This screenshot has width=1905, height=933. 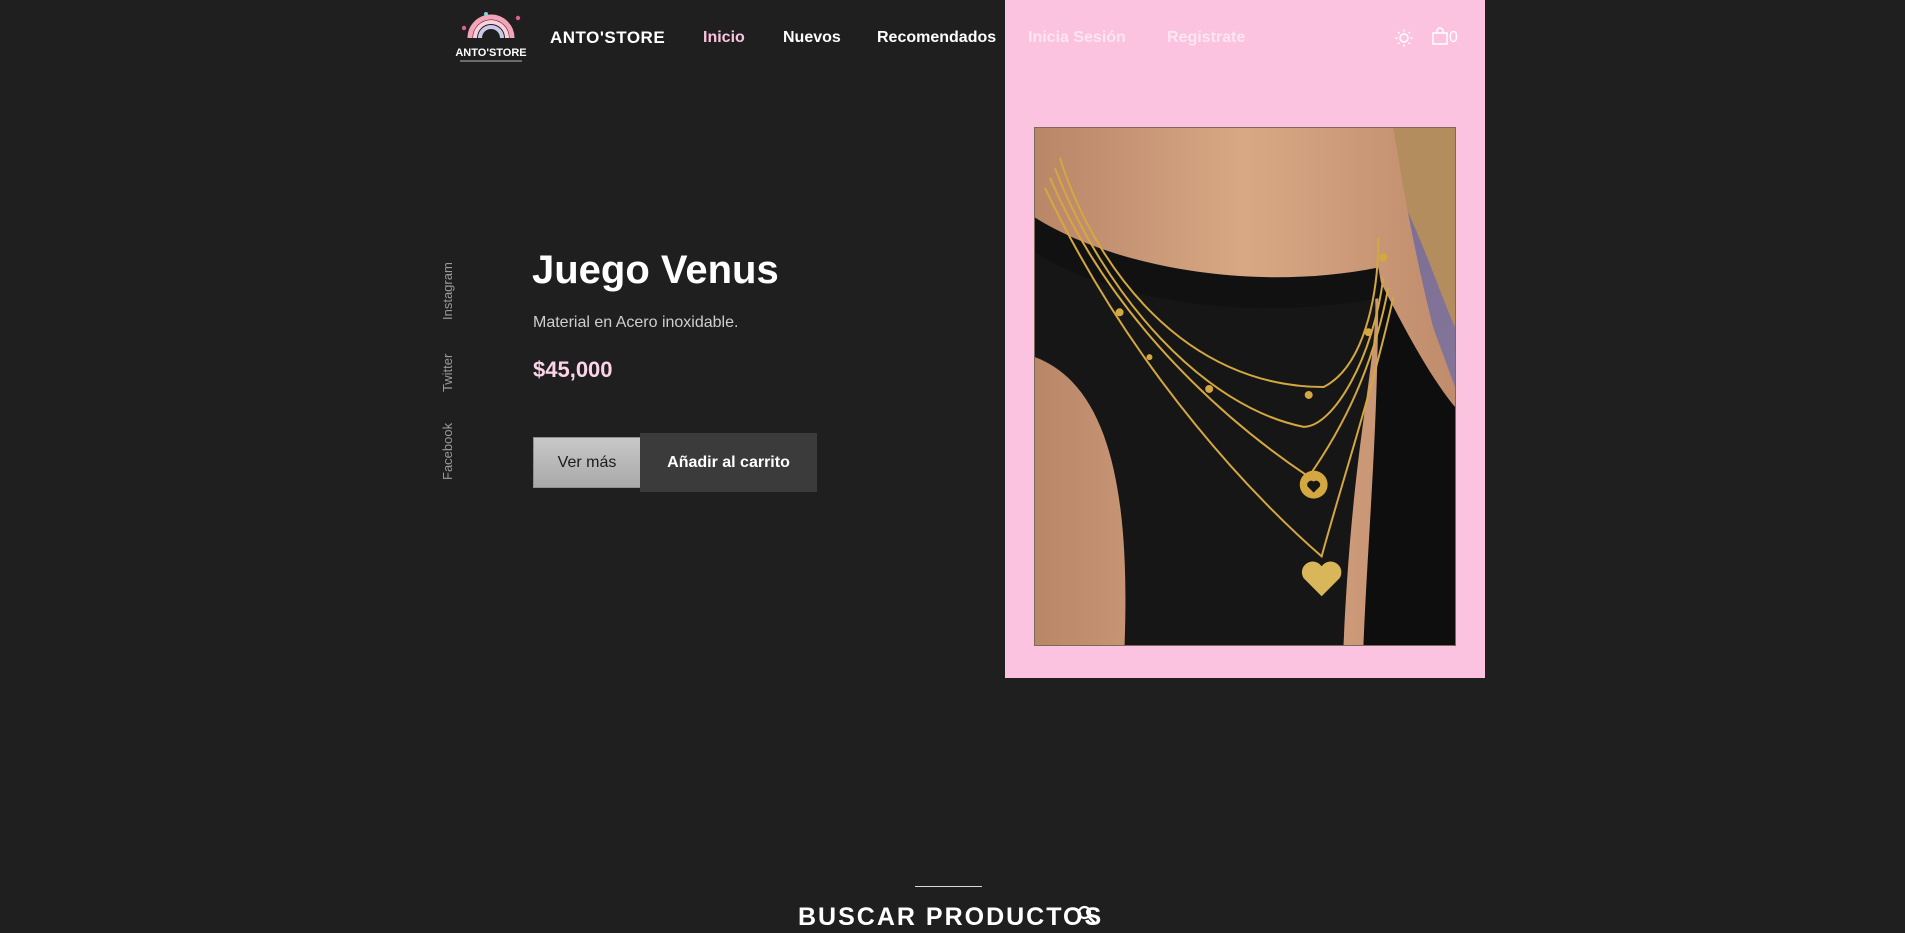 What do you see at coordinates (812, 38) in the screenshot?
I see `nav-nuevos: Nuevos` at bounding box center [812, 38].